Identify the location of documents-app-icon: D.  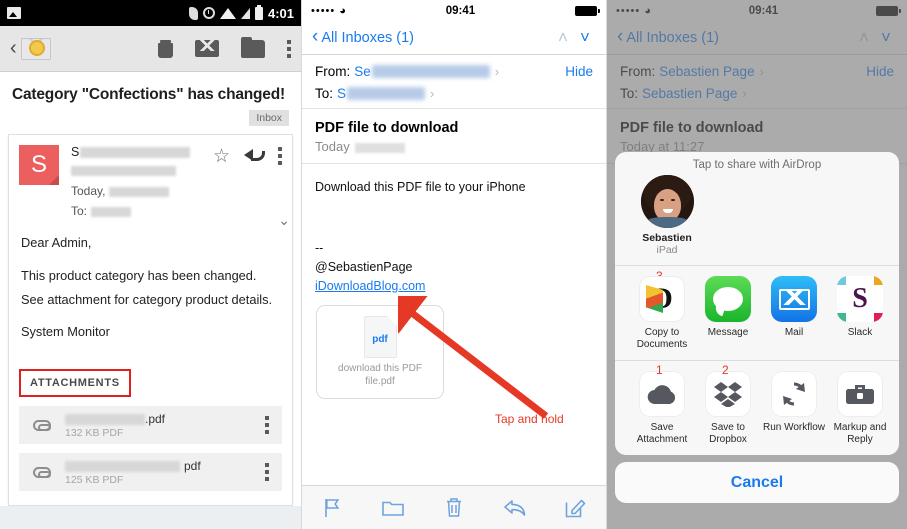
(662, 299).